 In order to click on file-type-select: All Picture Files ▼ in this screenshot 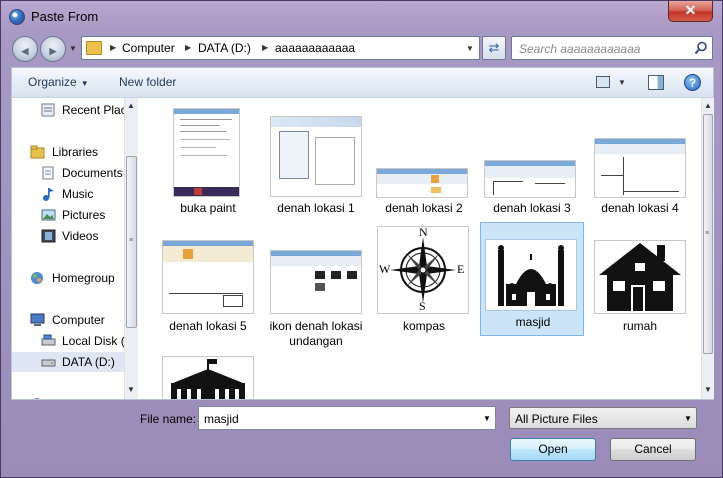, I will do `click(603, 418)`.